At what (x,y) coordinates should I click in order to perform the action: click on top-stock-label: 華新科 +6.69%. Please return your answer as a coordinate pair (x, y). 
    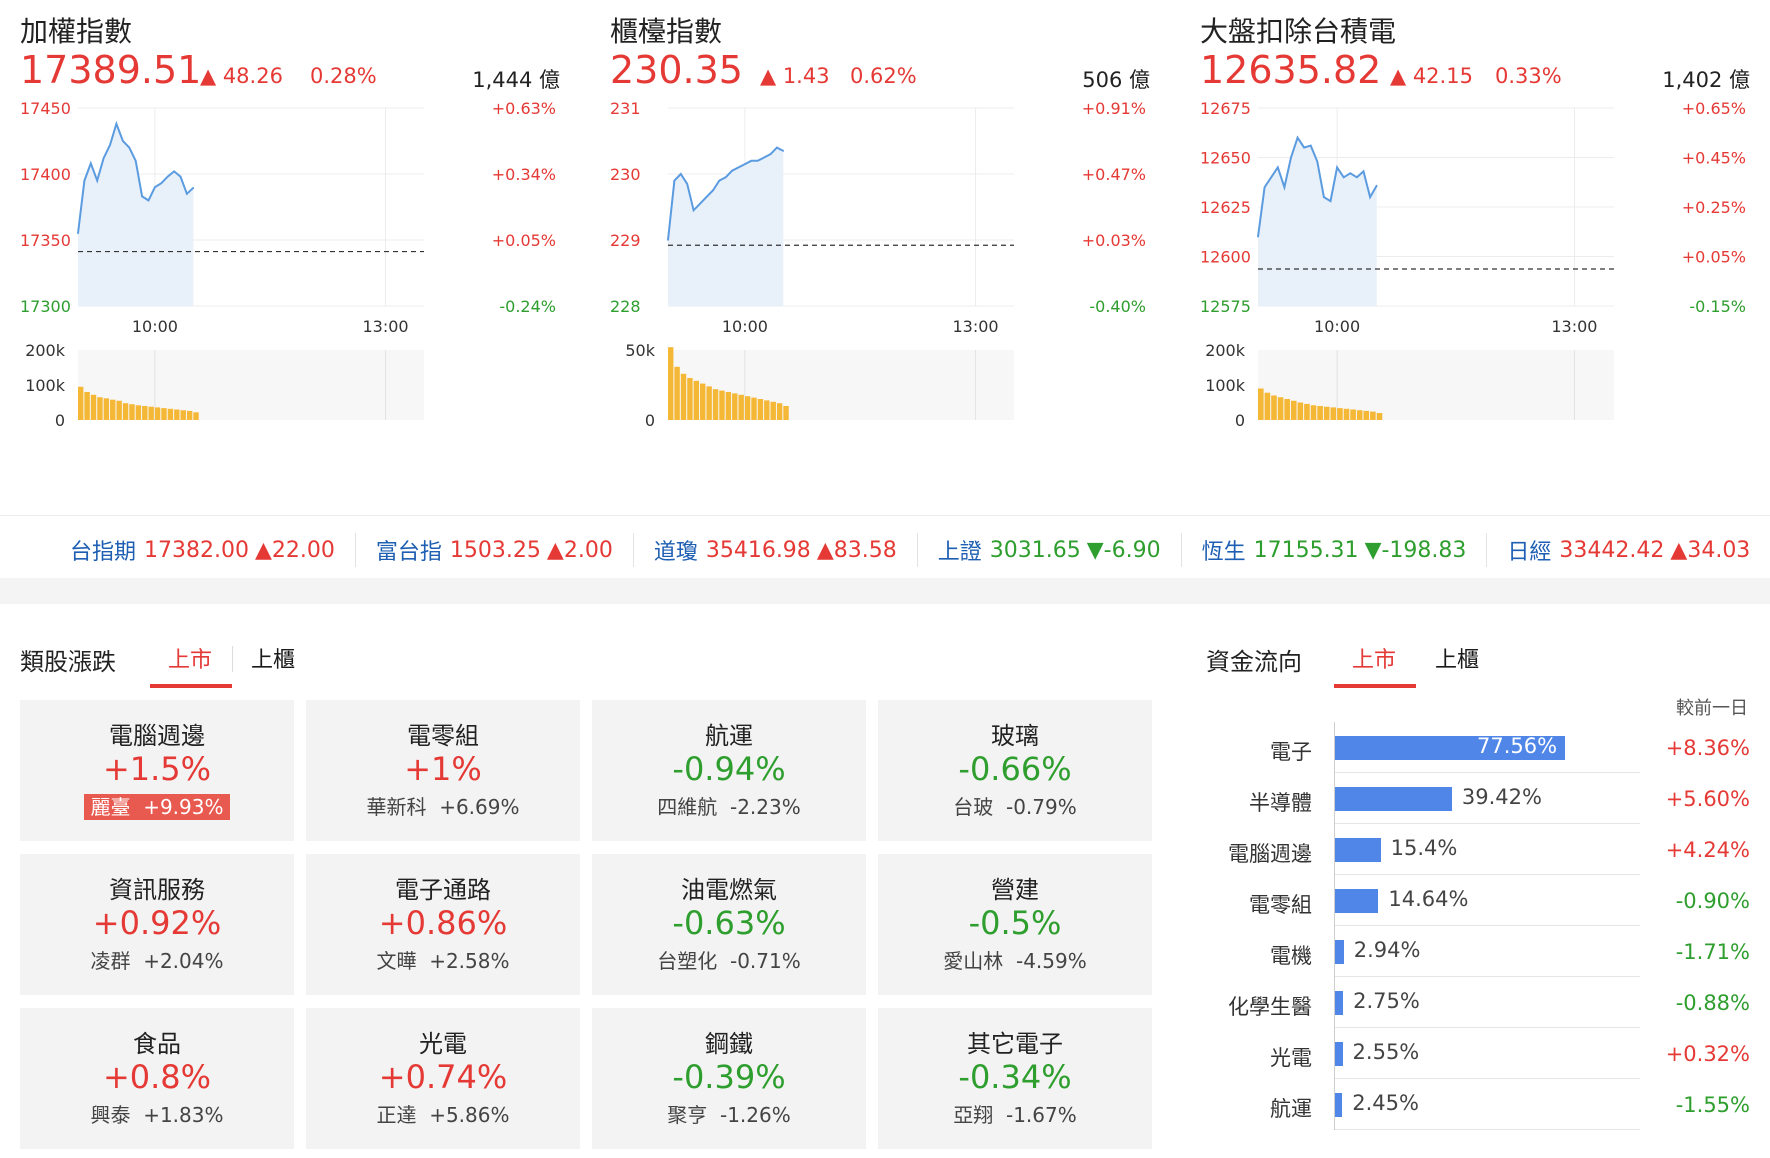
    Looking at the image, I should click on (443, 807).